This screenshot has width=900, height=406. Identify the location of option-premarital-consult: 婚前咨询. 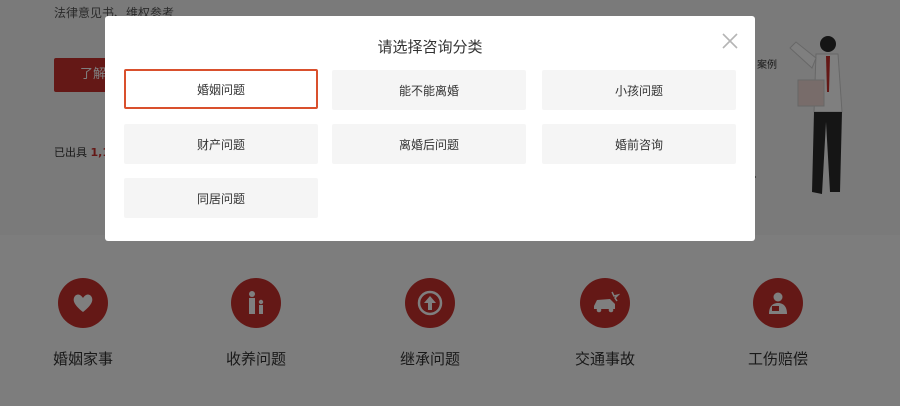
(639, 144).